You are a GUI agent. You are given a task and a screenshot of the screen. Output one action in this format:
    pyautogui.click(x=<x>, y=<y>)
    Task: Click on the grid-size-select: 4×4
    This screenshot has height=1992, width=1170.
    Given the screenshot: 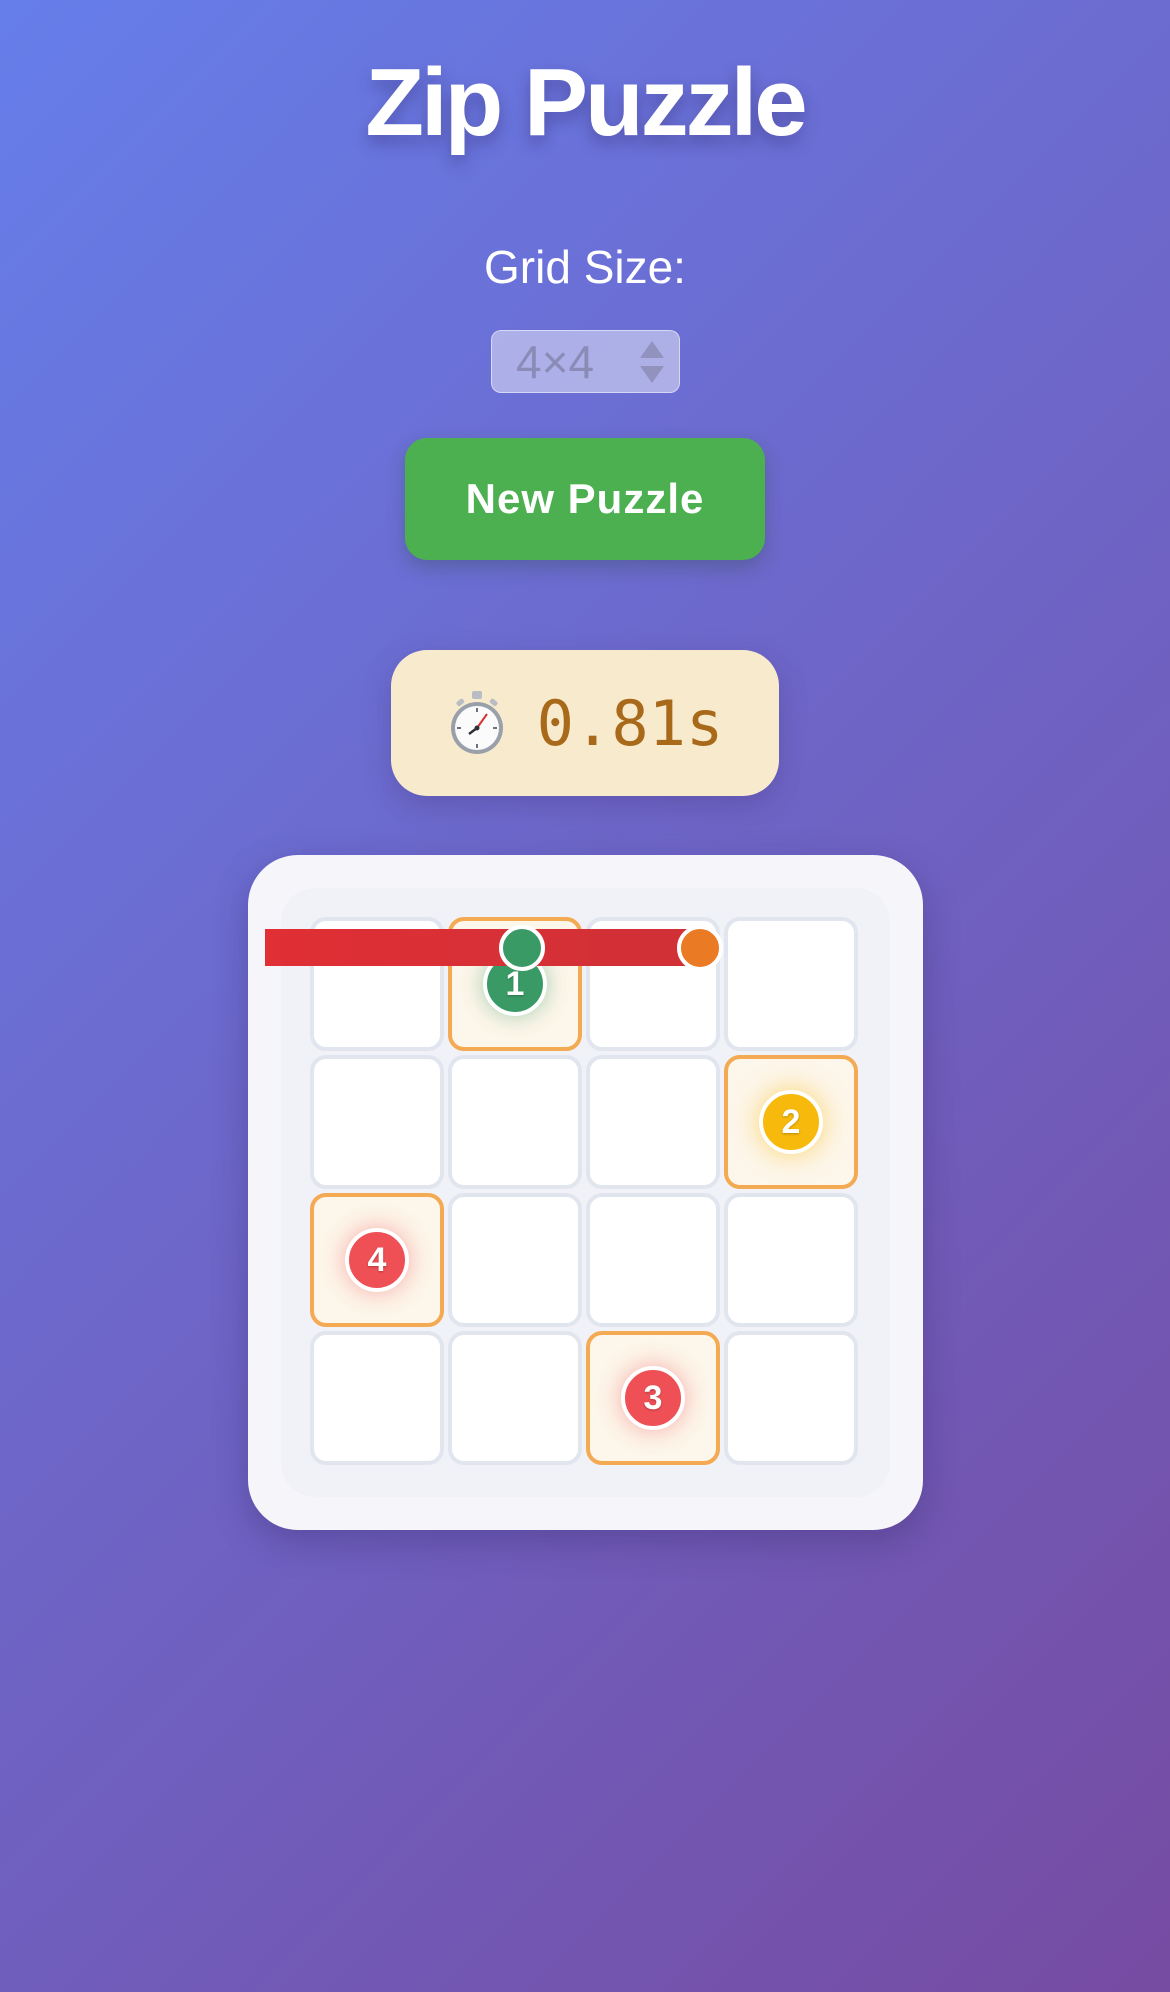 What is the action you would take?
    pyautogui.click(x=585, y=361)
    